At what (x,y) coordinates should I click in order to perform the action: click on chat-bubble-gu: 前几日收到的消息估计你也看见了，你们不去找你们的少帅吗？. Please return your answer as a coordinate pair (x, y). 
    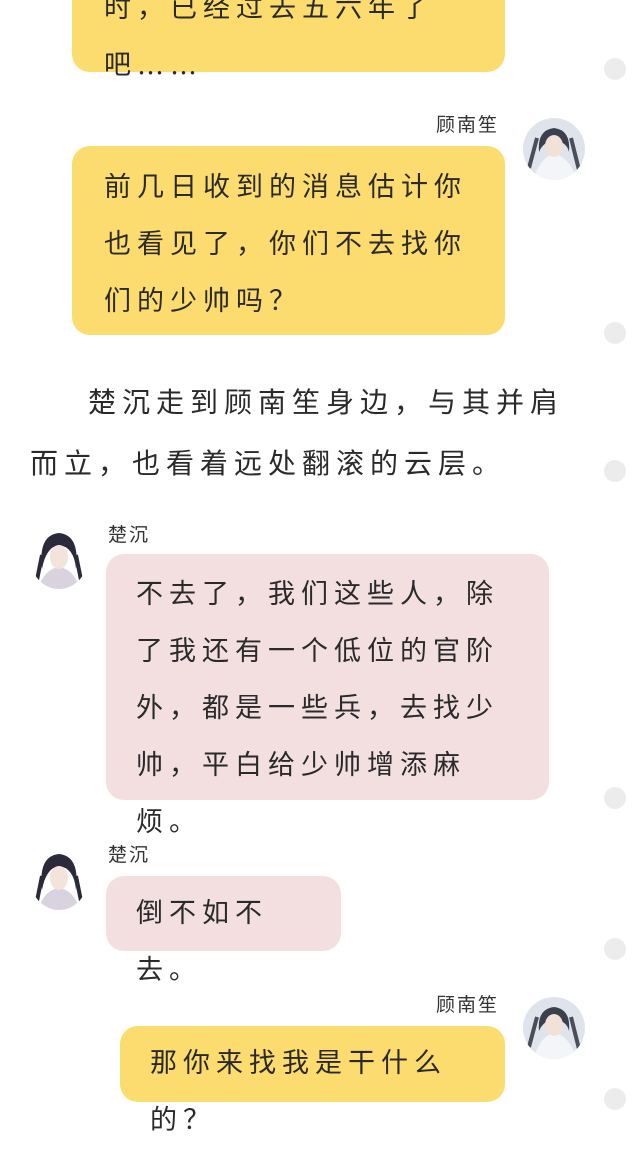
    Looking at the image, I should click on (288, 240).